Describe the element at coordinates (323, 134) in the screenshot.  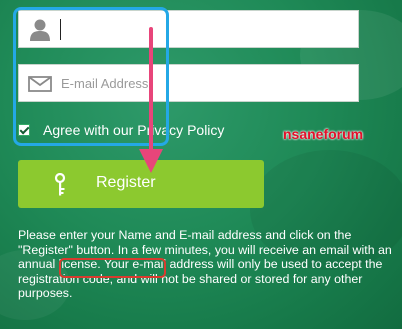
I see `watermark-text: nsaneforum` at that location.